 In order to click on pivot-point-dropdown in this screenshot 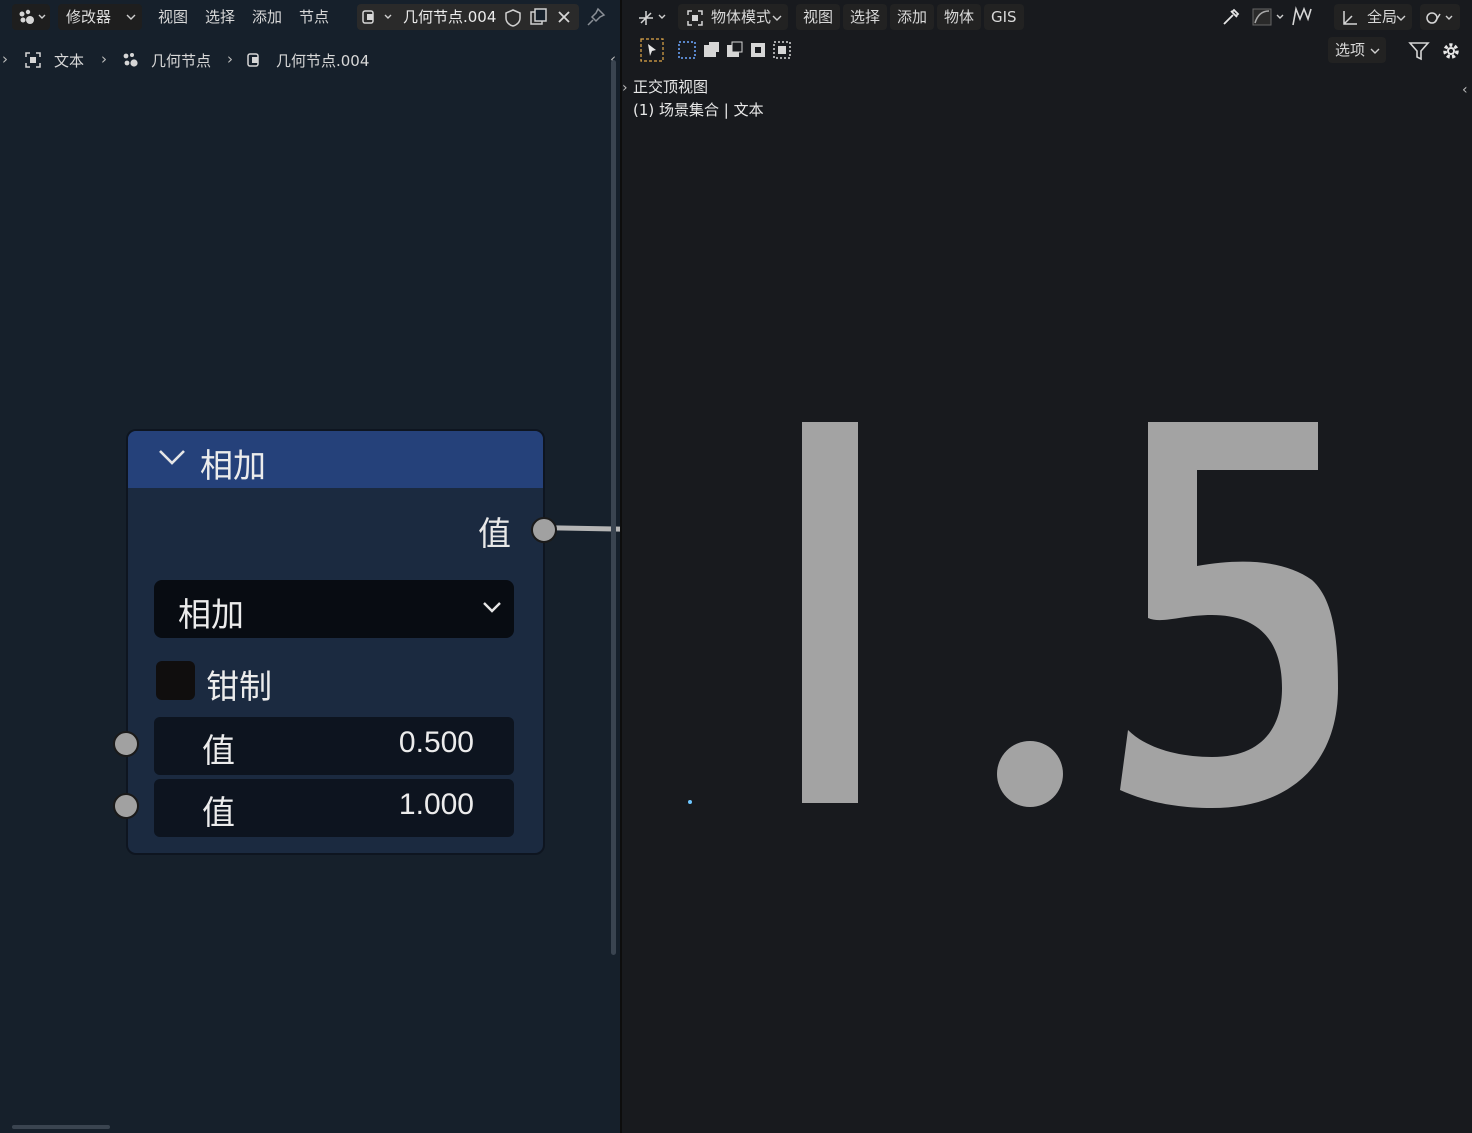, I will do `click(1440, 17)`.